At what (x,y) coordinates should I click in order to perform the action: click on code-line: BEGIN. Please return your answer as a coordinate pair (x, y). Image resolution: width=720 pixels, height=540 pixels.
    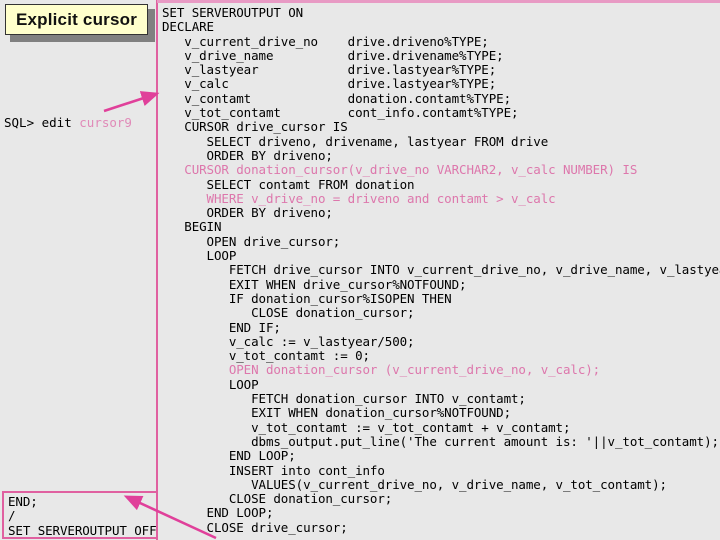
    Looking at the image, I should click on (192, 227).